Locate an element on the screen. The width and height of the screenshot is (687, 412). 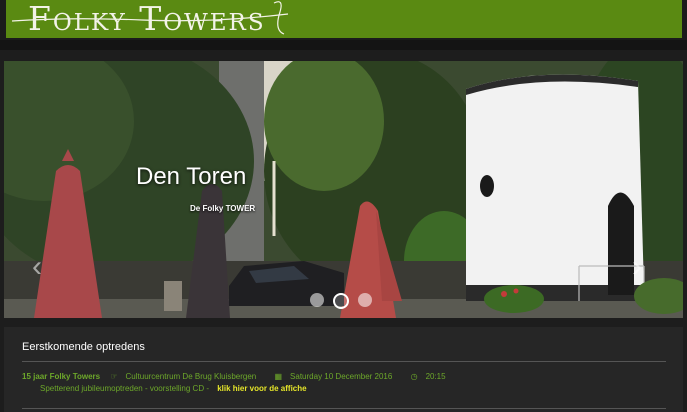
section-title: Eerstkomende optredens is located at coordinates (83, 347).